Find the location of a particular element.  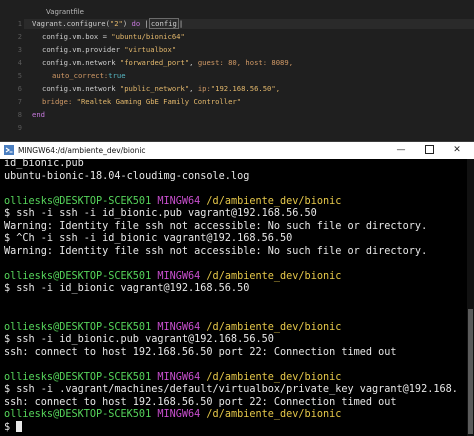

minimize-button: — is located at coordinates (401, 150).